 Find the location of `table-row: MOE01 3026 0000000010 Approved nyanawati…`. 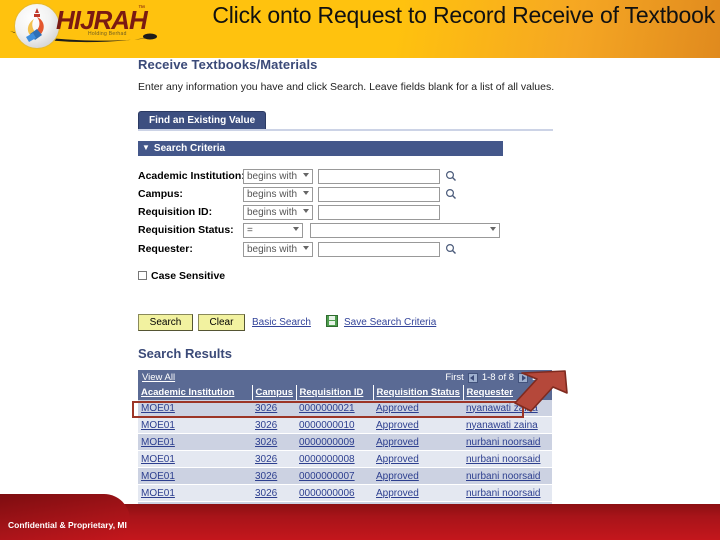

table-row: MOE01 3026 0000000010 Approved nyanawati… is located at coordinates (345, 425).